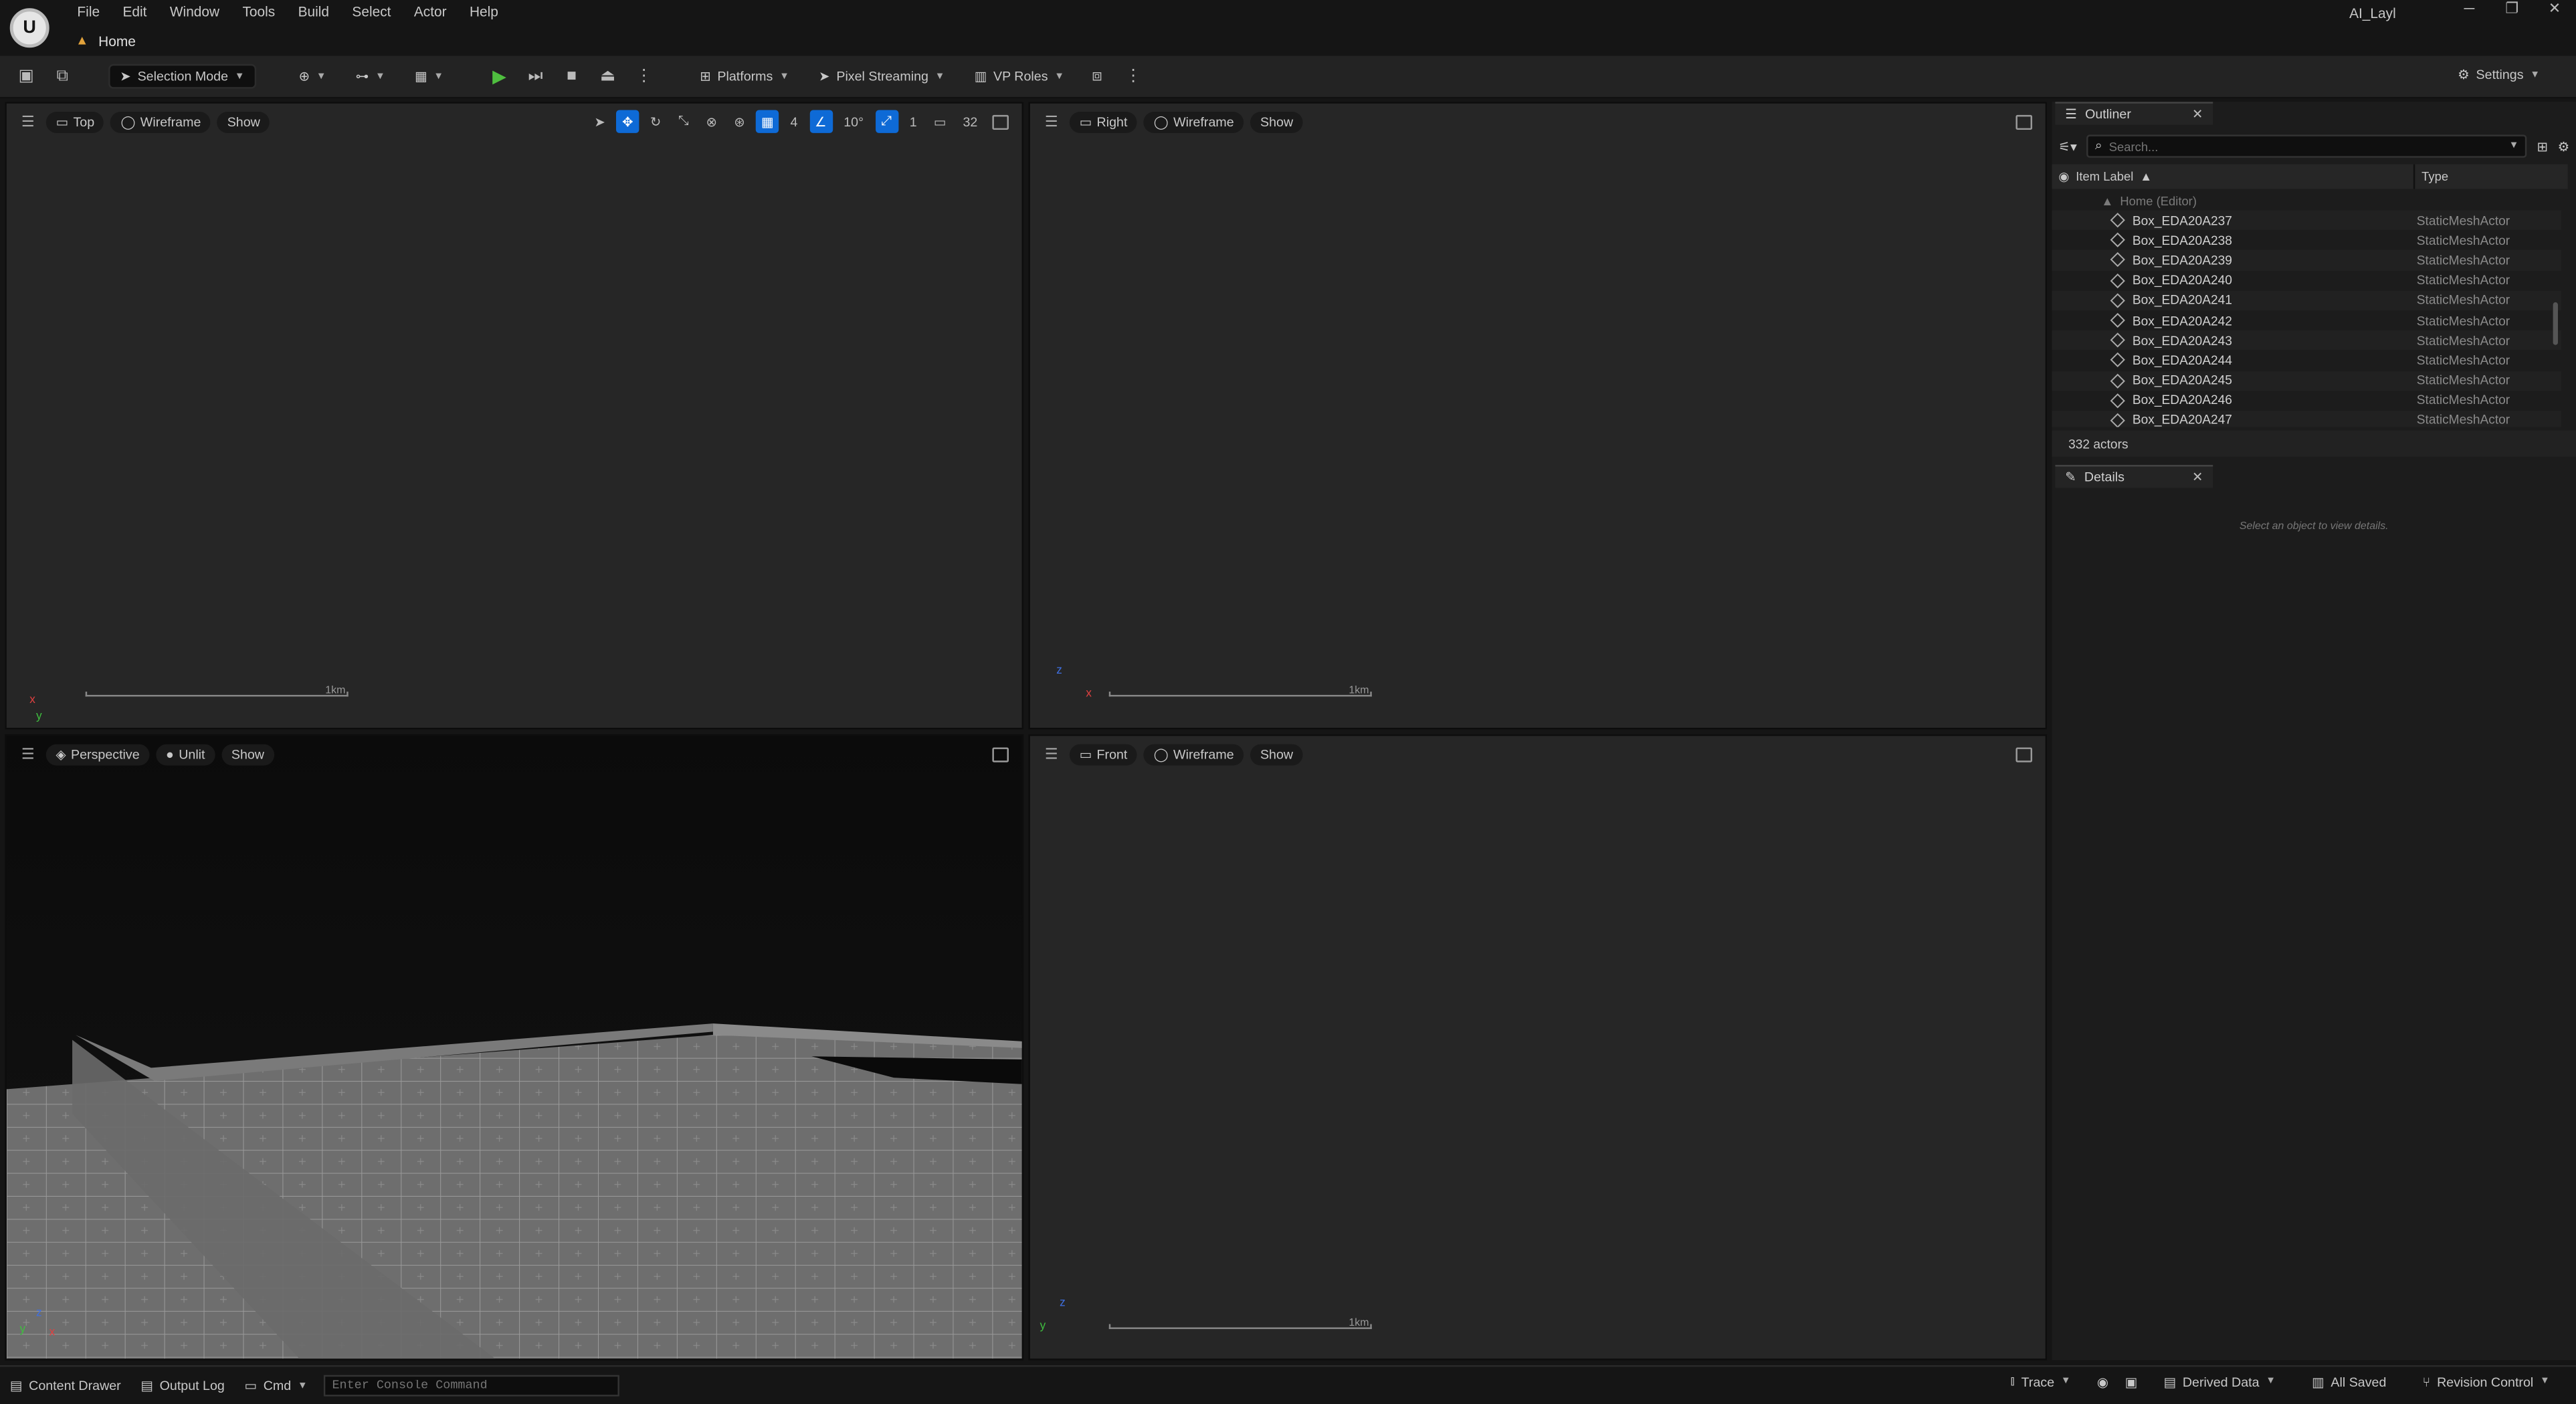  Describe the element at coordinates (313, 11) in the screenshot. I see `menu-item-build: Build` at that location.